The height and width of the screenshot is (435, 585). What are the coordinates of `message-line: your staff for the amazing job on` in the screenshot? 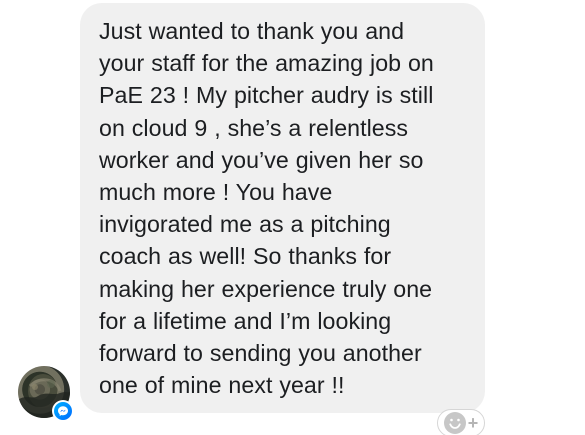 It's located at (266, 63).